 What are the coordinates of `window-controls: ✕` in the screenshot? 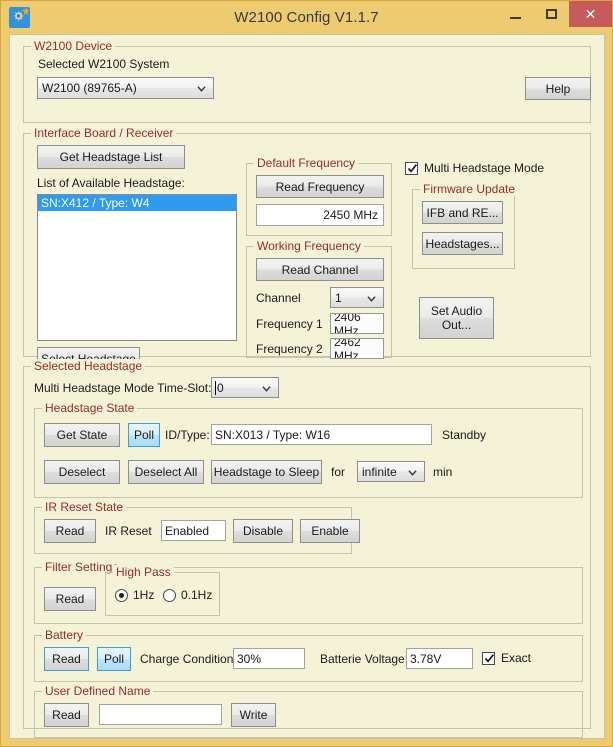 It's located at (554, 14).